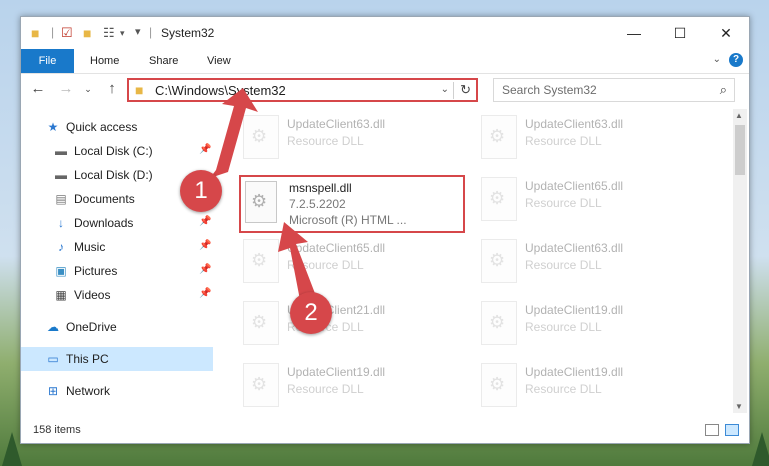 This screenshot has width=769, height=466. I want to click on search-icon: ⌕, so click(723, 90).